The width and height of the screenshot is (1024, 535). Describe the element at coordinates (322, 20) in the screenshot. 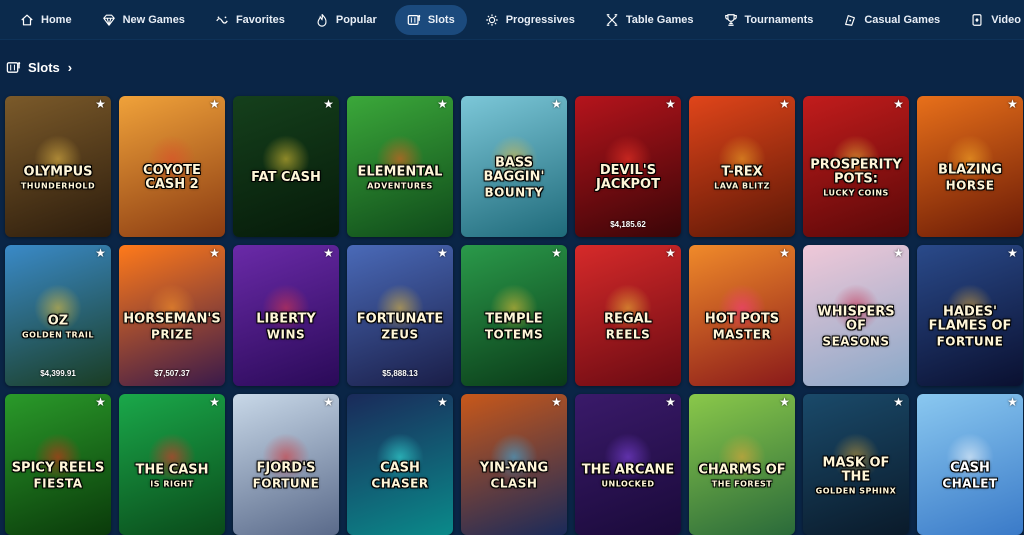

I see `flame-icon` at that location.